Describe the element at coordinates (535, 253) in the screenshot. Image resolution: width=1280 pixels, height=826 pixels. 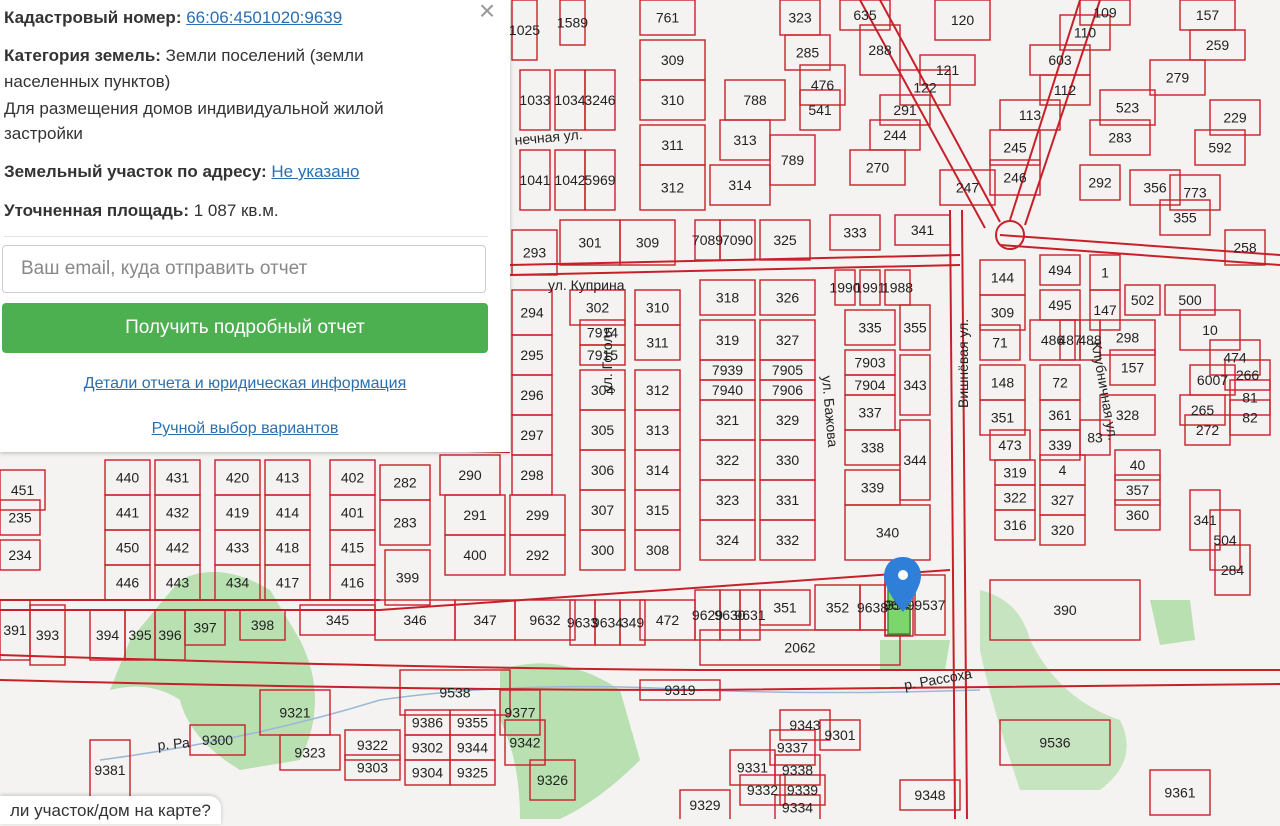
I see `parcel-number: 293` at that location.